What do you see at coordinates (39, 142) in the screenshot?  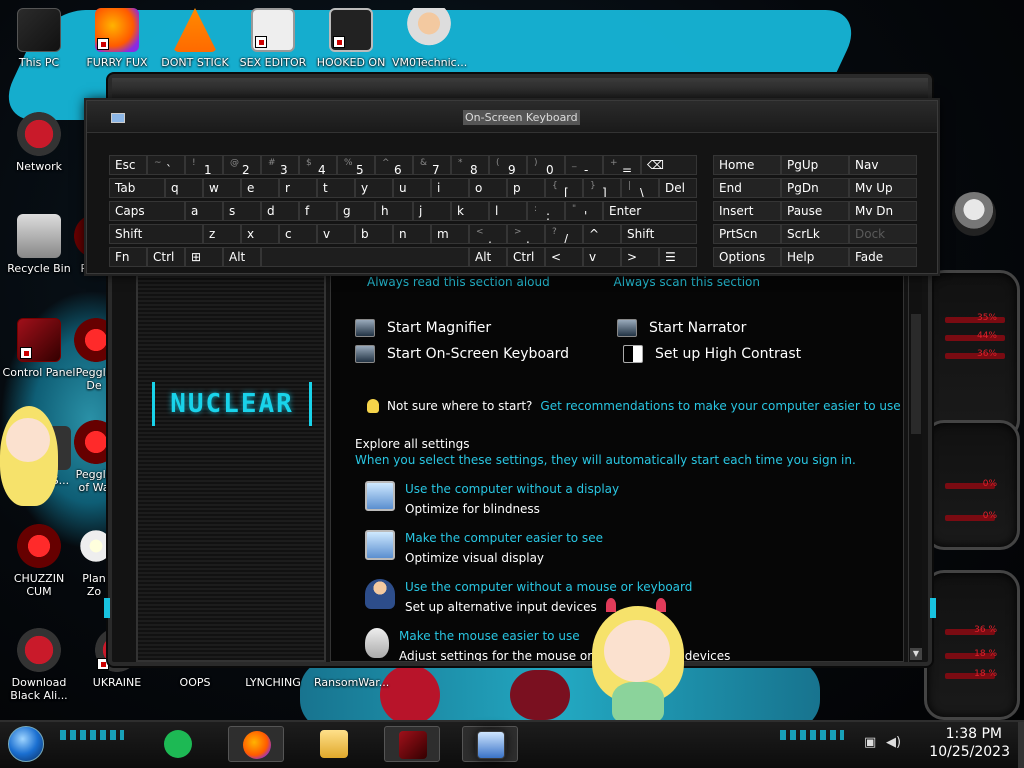 I see `desktop-icon-network: Network` at bounding box center [39, 142].